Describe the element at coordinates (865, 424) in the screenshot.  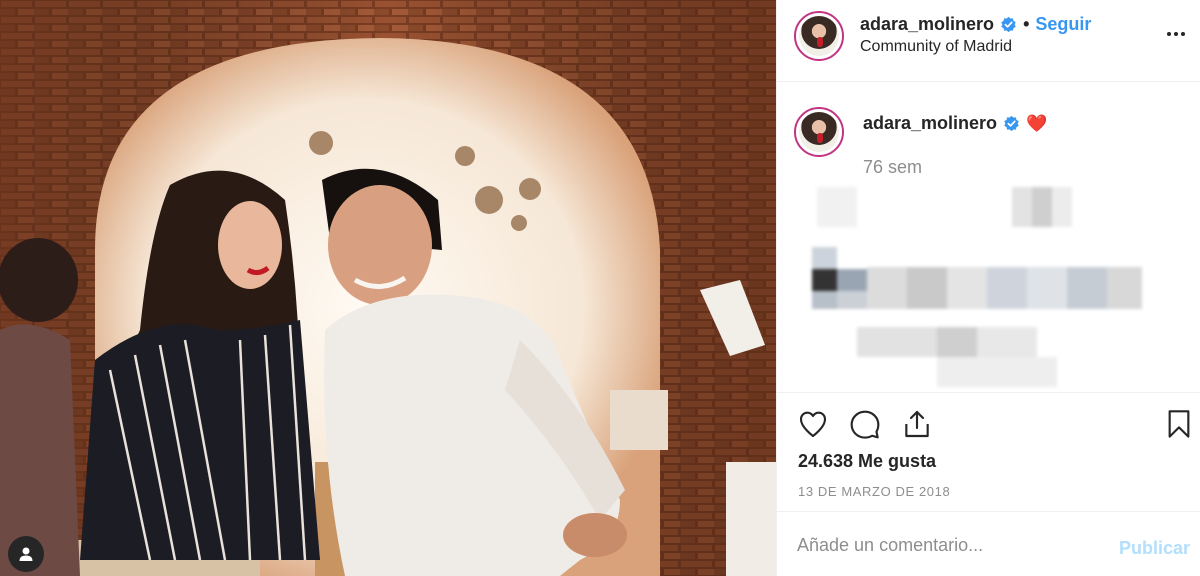
I see `comment-icon` at that location.